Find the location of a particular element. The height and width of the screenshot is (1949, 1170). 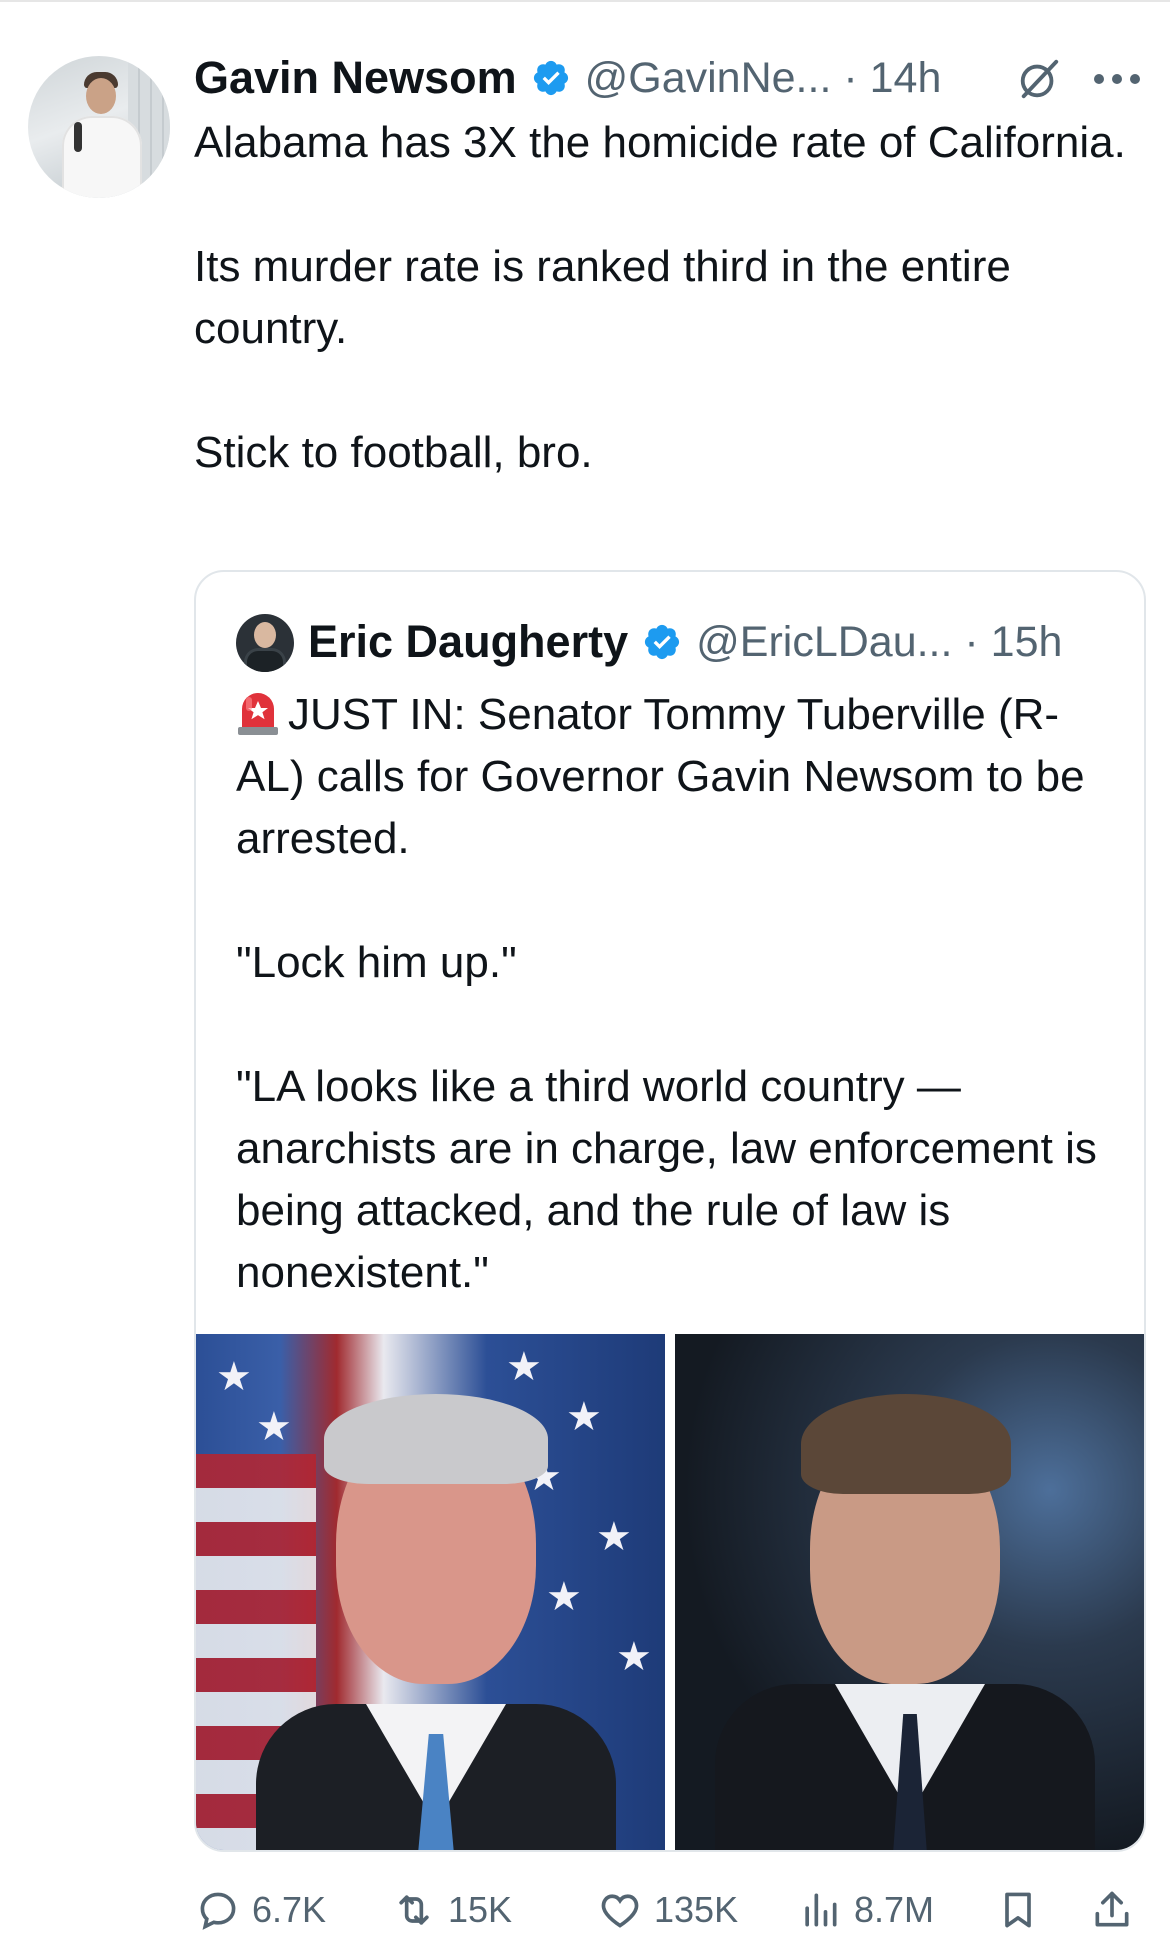

tweet-actions: 6.7K 15K 135K 8.7M is located at coordinates (585, 1910).